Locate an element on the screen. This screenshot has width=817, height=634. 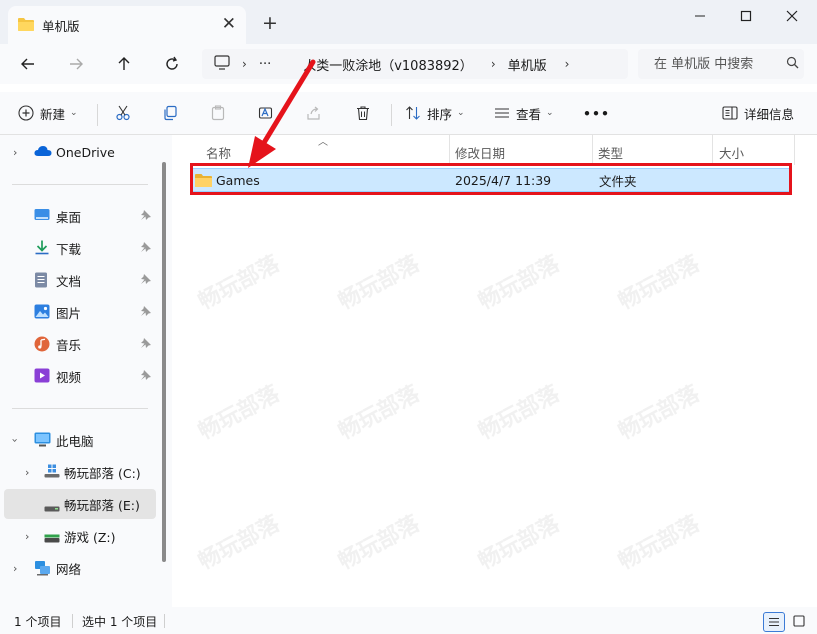
list-view-icon is located at coordinates (774, 622).